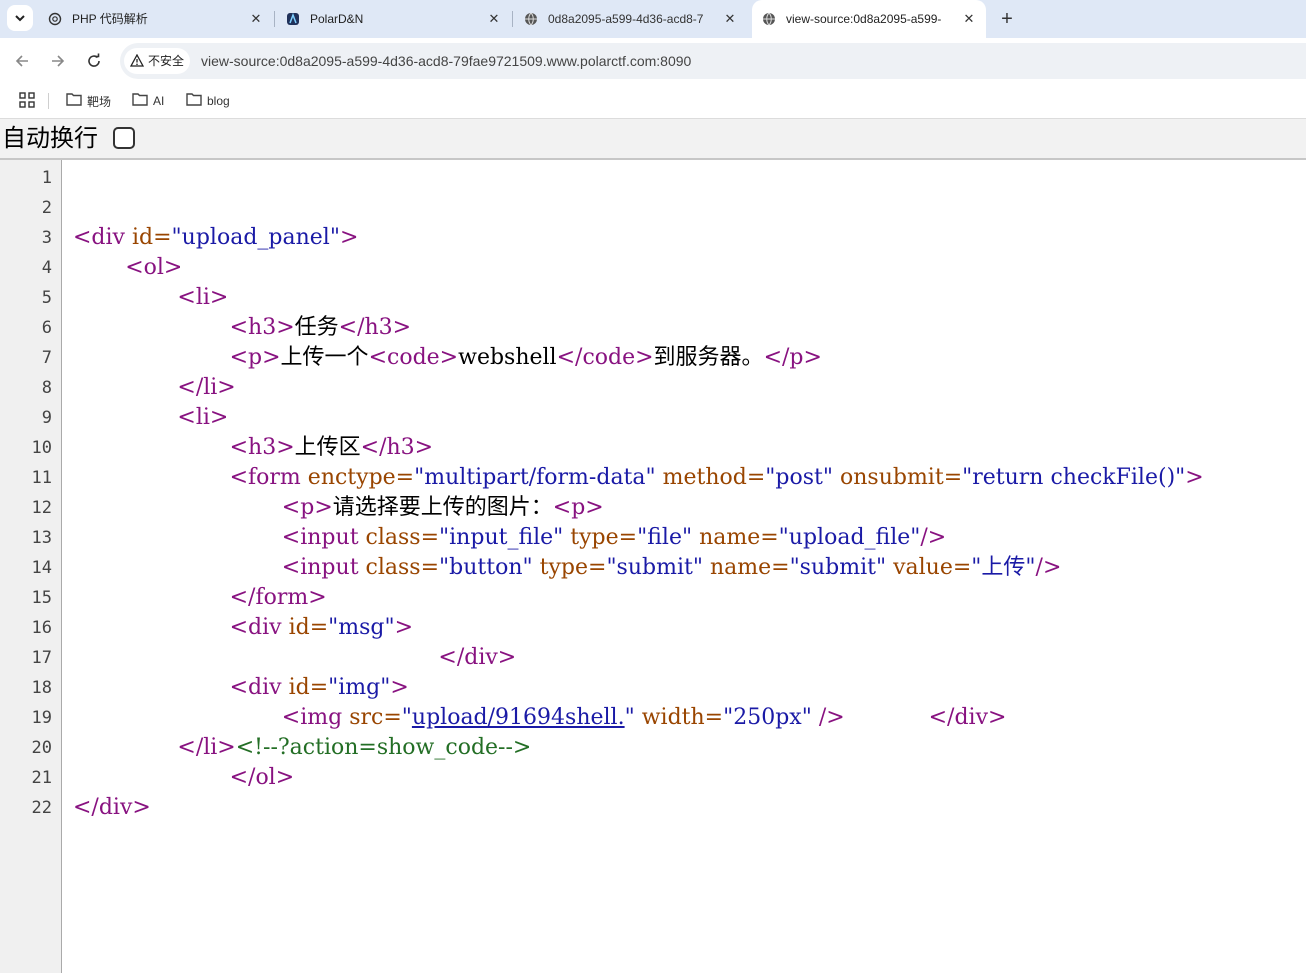 The image size is (1306, 973). Describe the element at coordinates (626, 19) in the screenshot. I see `tab-title: 0d8a2095-a599-4d36-acd8-7` at that location.